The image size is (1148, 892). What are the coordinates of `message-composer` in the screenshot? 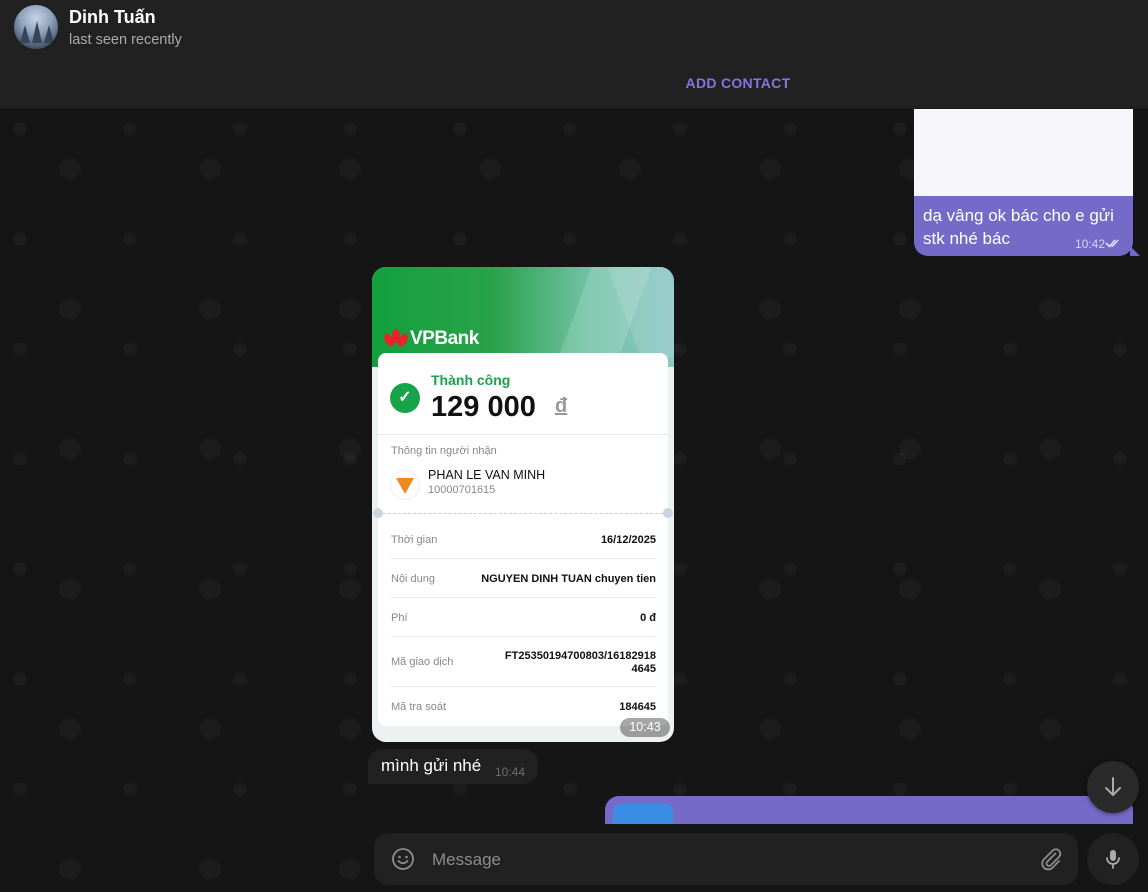 It's located at (726, 860).